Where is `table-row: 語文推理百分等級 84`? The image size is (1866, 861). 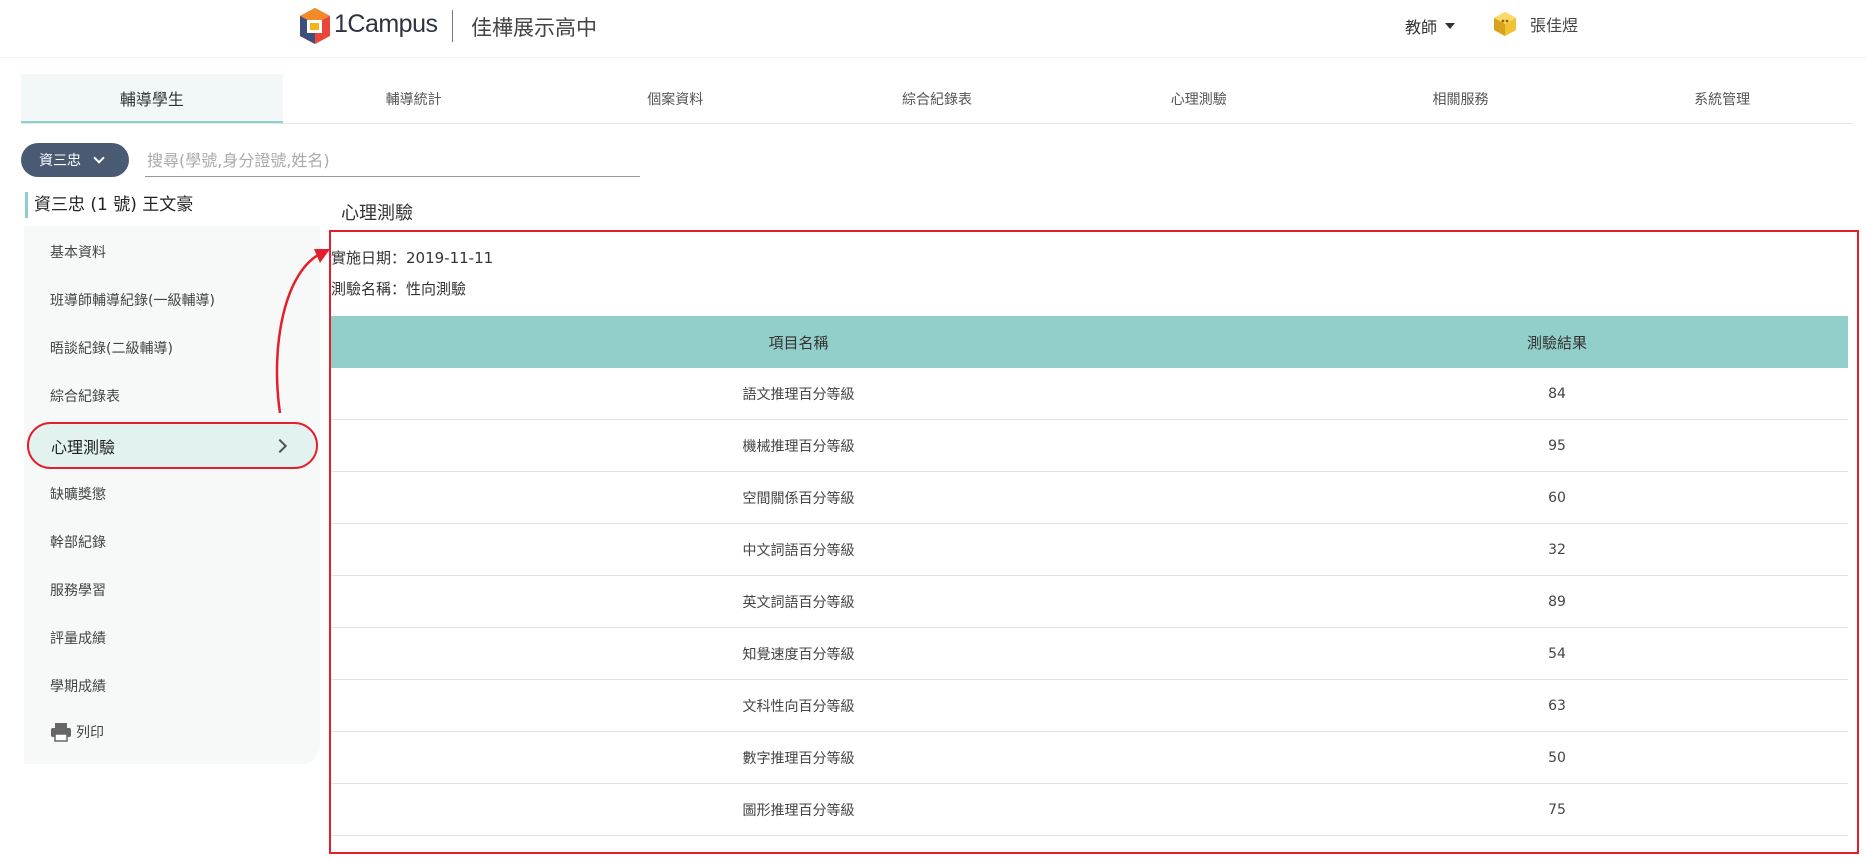
table-row: 語文推理百分等級 84 is located at coordinates (1089, 394).